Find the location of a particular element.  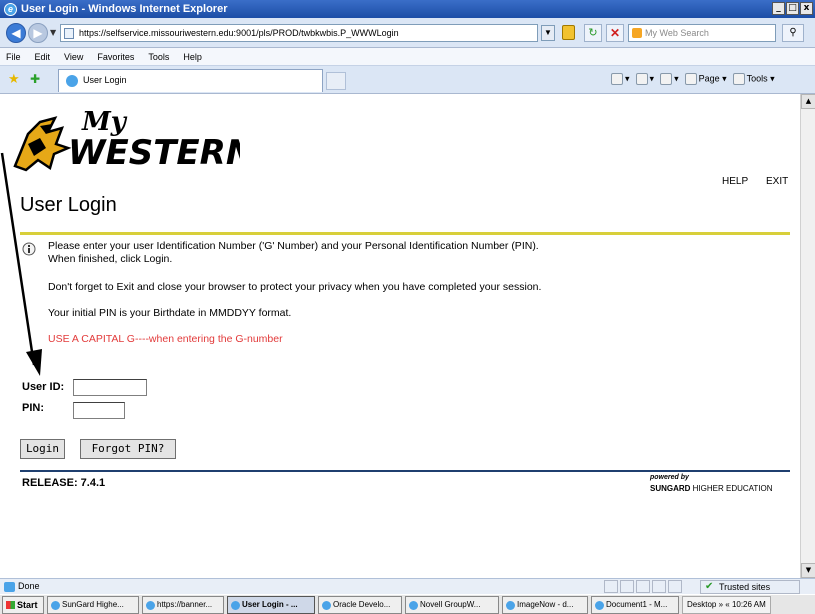

lock-icon is located at coordinates (568, 32).